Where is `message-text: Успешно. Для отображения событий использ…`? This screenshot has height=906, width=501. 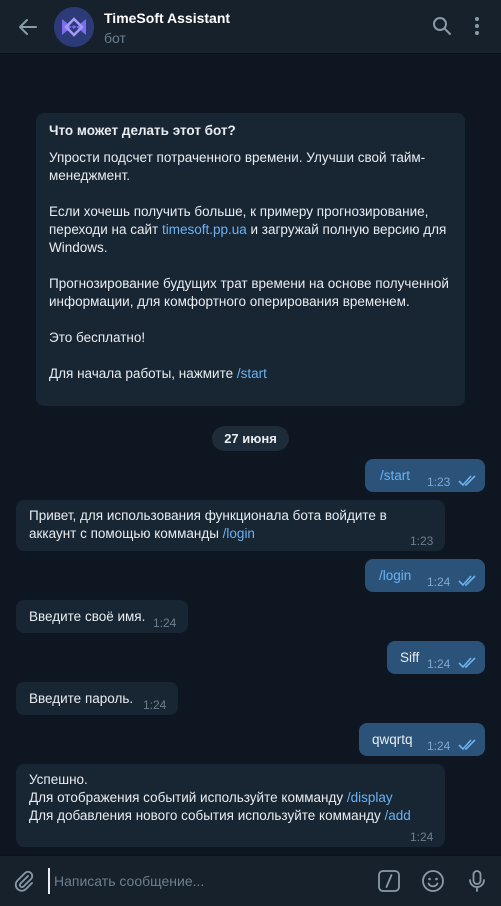
message-text: Успешно. Для отображения событий использ… is located at coordinates (220, 797).